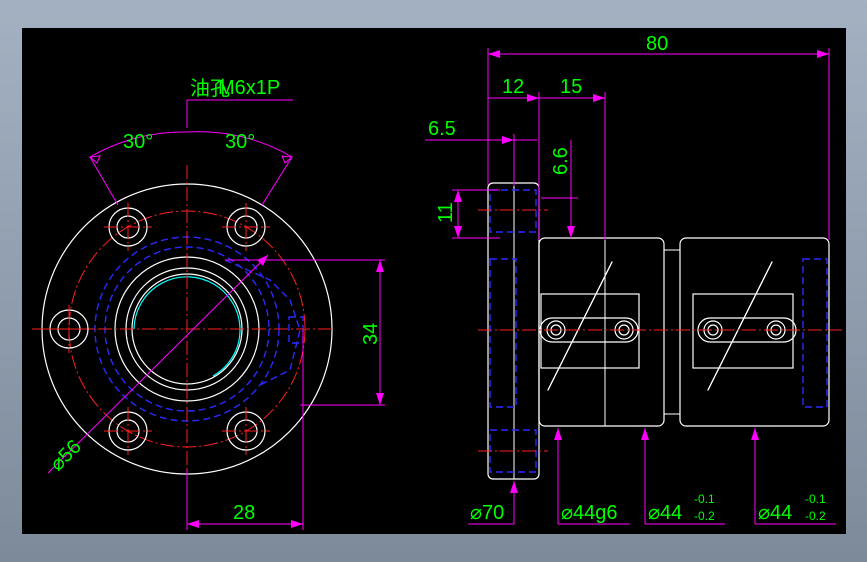  What do you see at coordinates (380, 266) in the screenshot?
I see `dim-34-arrow-top` at bounding box center [380, 266].